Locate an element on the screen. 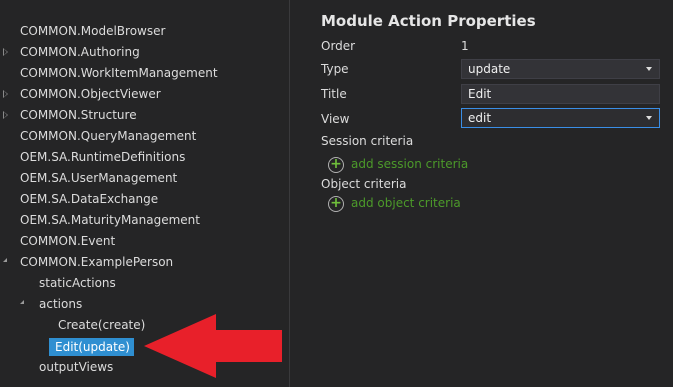 The width and height of the screenshot is (673, 387). tree-item-edit-action: Edit(update) is located at coordinates (91, 347).